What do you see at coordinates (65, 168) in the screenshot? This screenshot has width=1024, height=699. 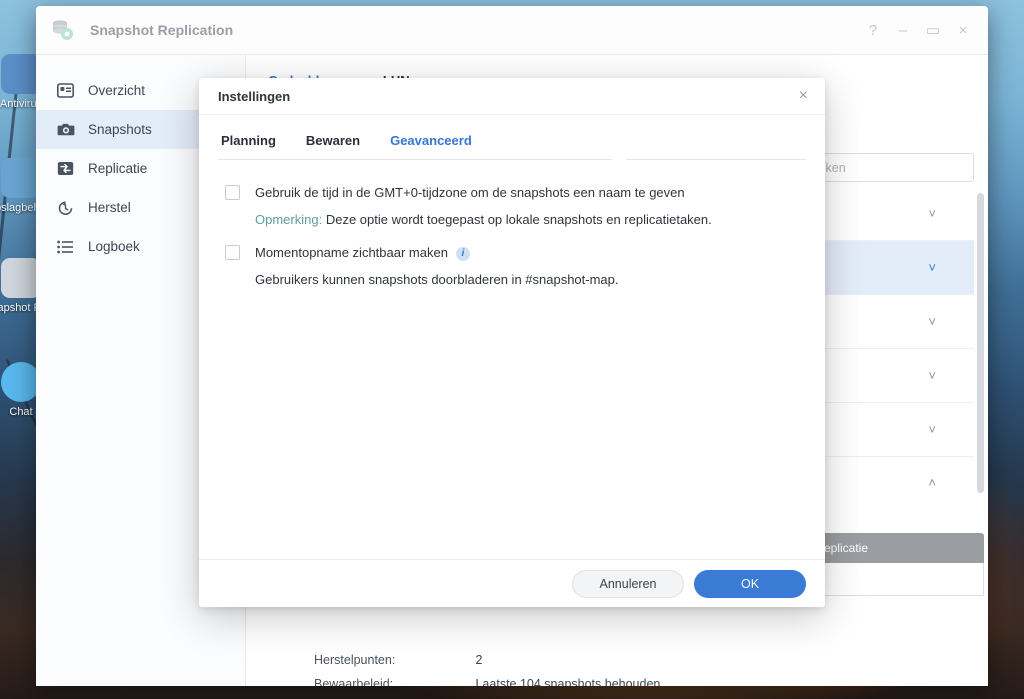 I see `replication-icon` at bounding box center [65, 168].